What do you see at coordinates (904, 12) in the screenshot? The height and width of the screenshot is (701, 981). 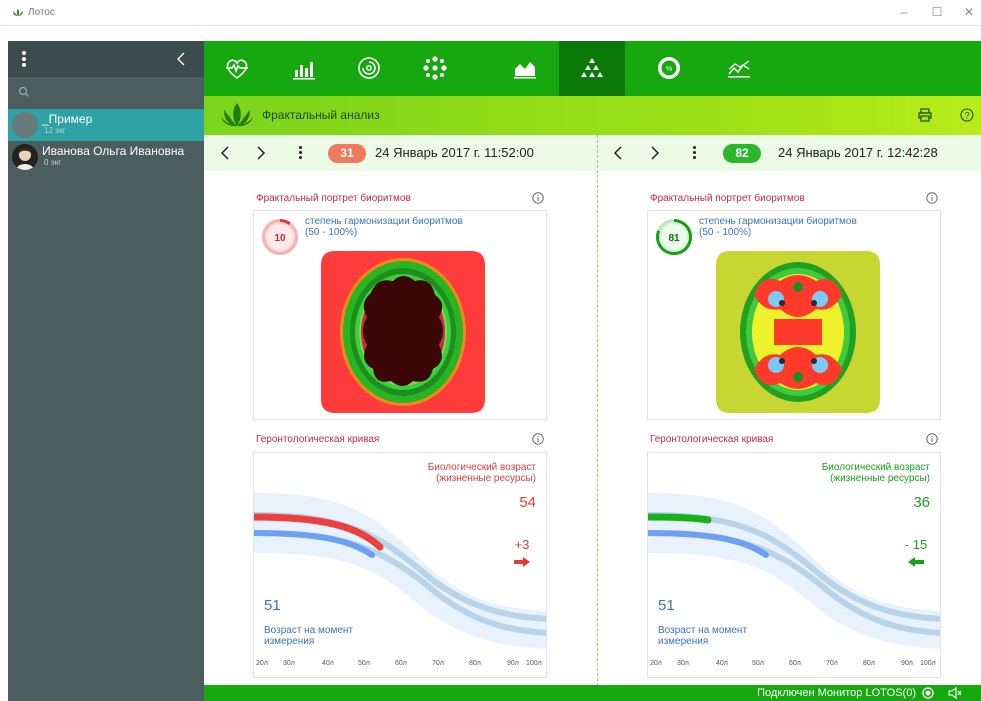 I see `minimize-button: –` at bounding box center [904, 12].